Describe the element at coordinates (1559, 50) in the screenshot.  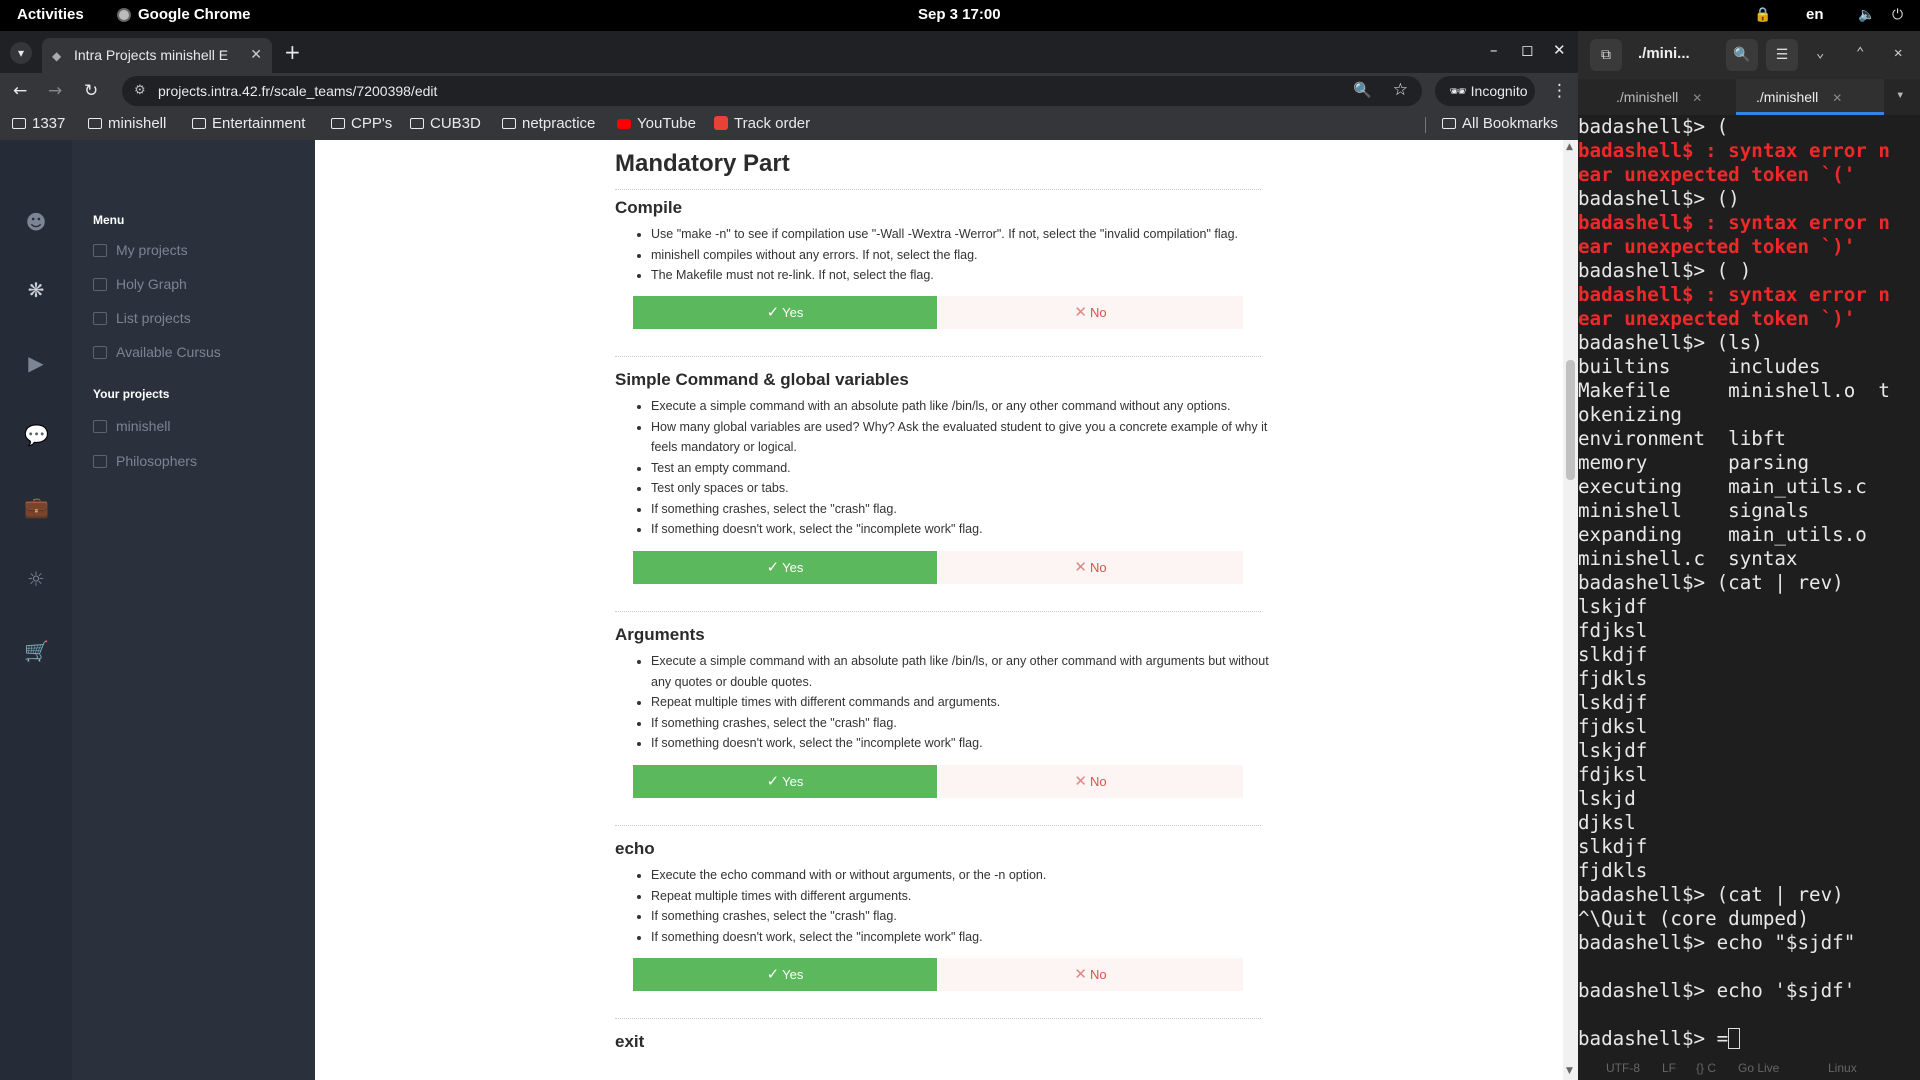
I see `close-window-icon: ✕` at that location.